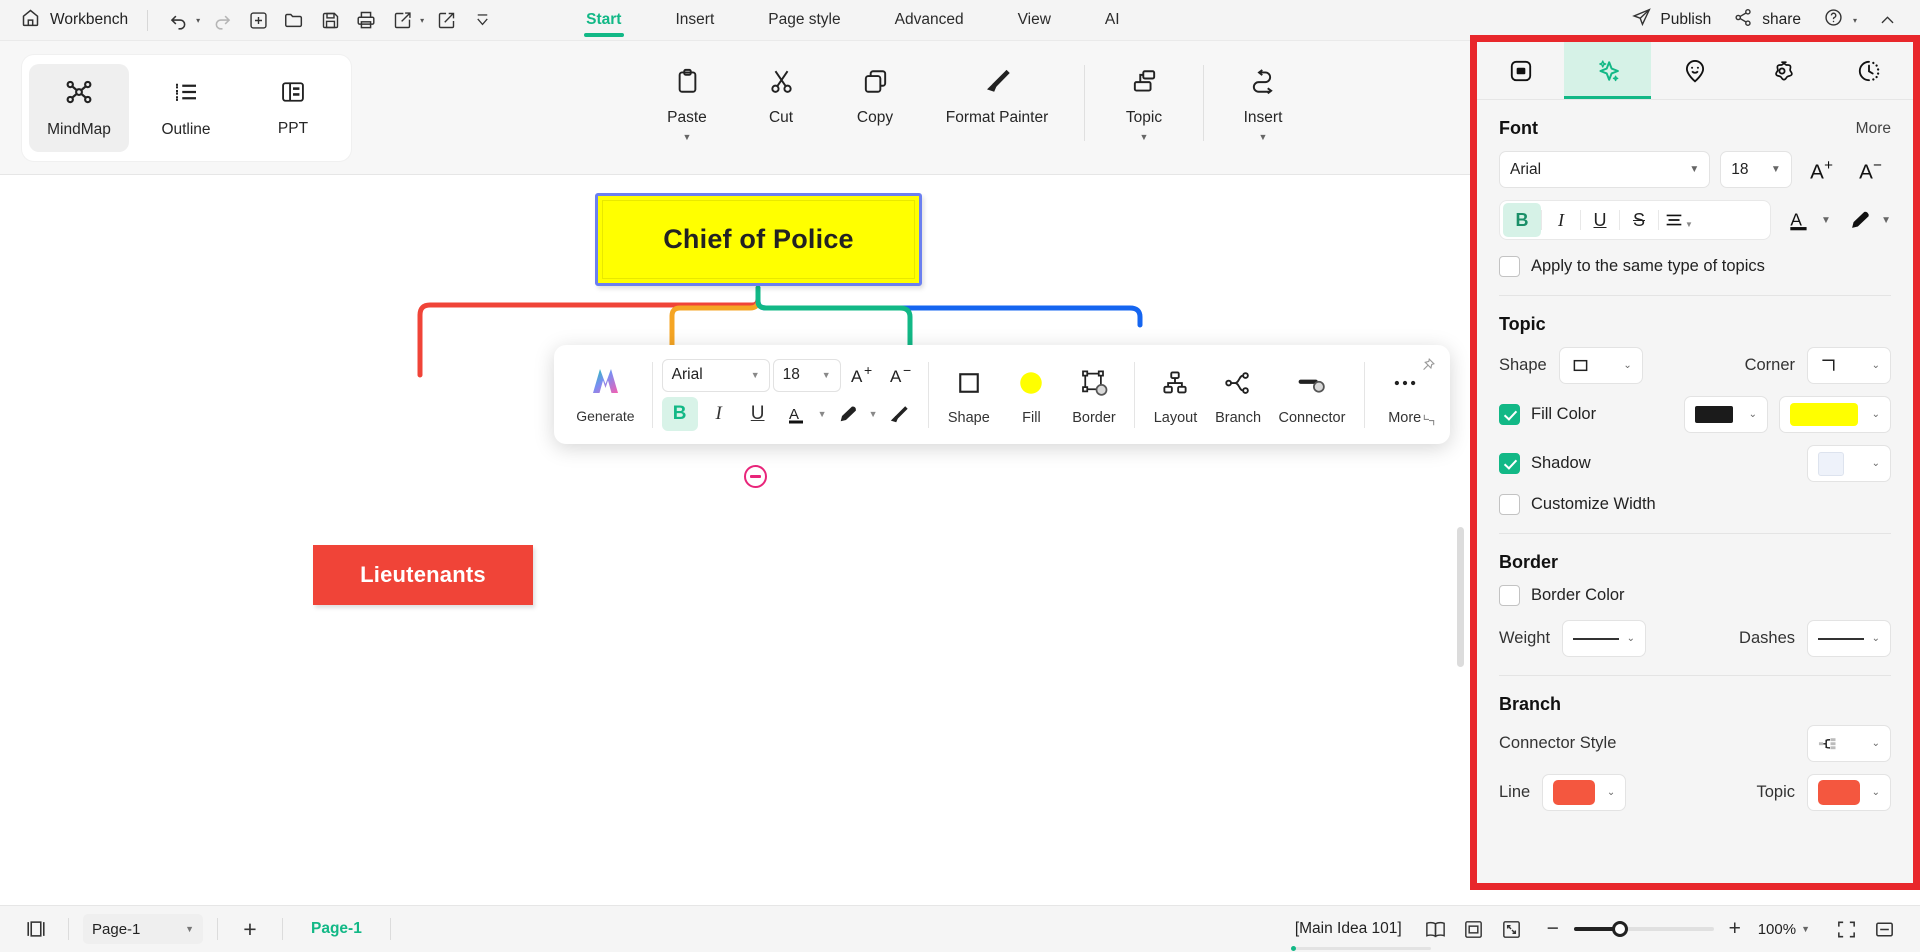 The image size is (1920, 952). Describe the element at coordinates (1756, 169) in the screenshot. I see `panel-font-size-select: 18 ▼` at that location.